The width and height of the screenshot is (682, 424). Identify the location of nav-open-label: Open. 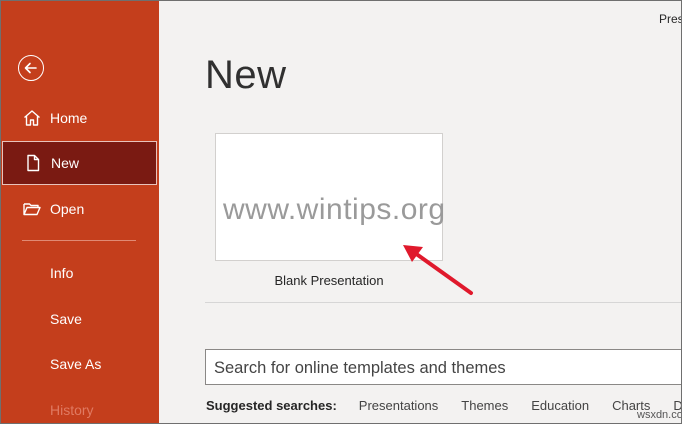
(67, 209).